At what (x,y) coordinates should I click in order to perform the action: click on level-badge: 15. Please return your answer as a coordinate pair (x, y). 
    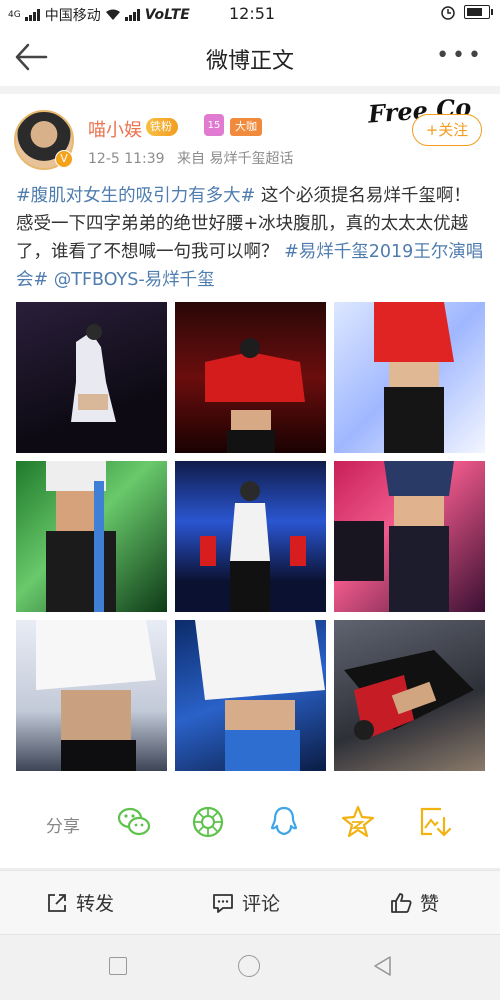
    Looking at the image, I should click on (214, 125).